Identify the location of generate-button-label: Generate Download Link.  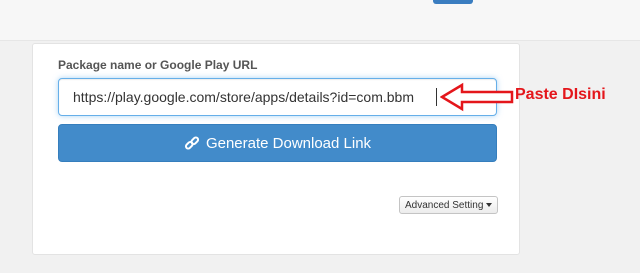
(288, 143).